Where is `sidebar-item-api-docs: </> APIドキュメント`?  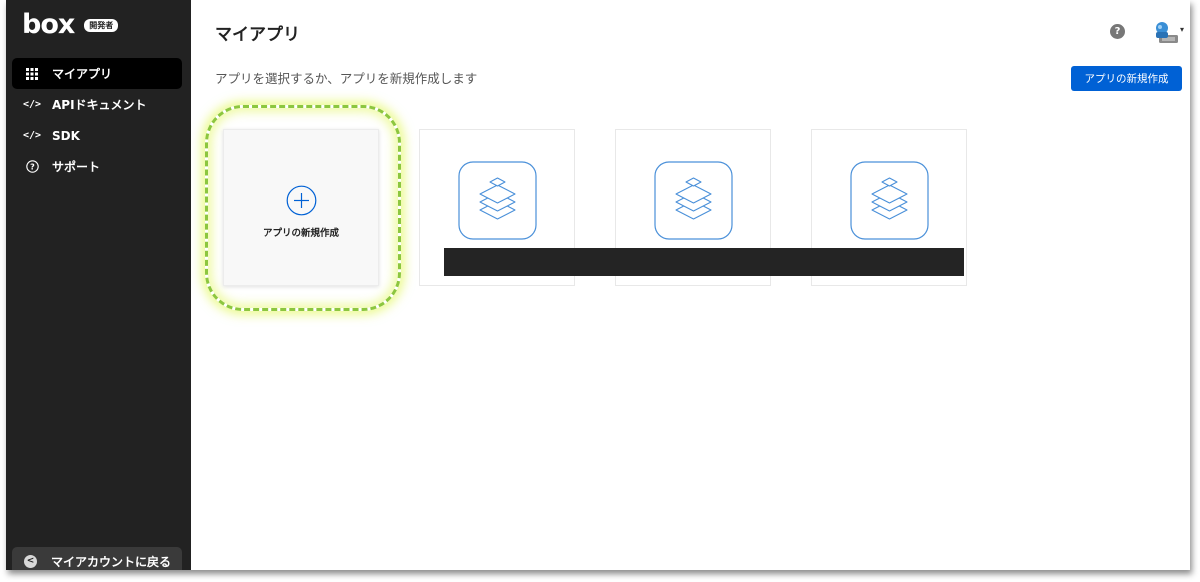
sidebar-item-api-docs: </> APIドキュメント is located at coordinates (97, 104).